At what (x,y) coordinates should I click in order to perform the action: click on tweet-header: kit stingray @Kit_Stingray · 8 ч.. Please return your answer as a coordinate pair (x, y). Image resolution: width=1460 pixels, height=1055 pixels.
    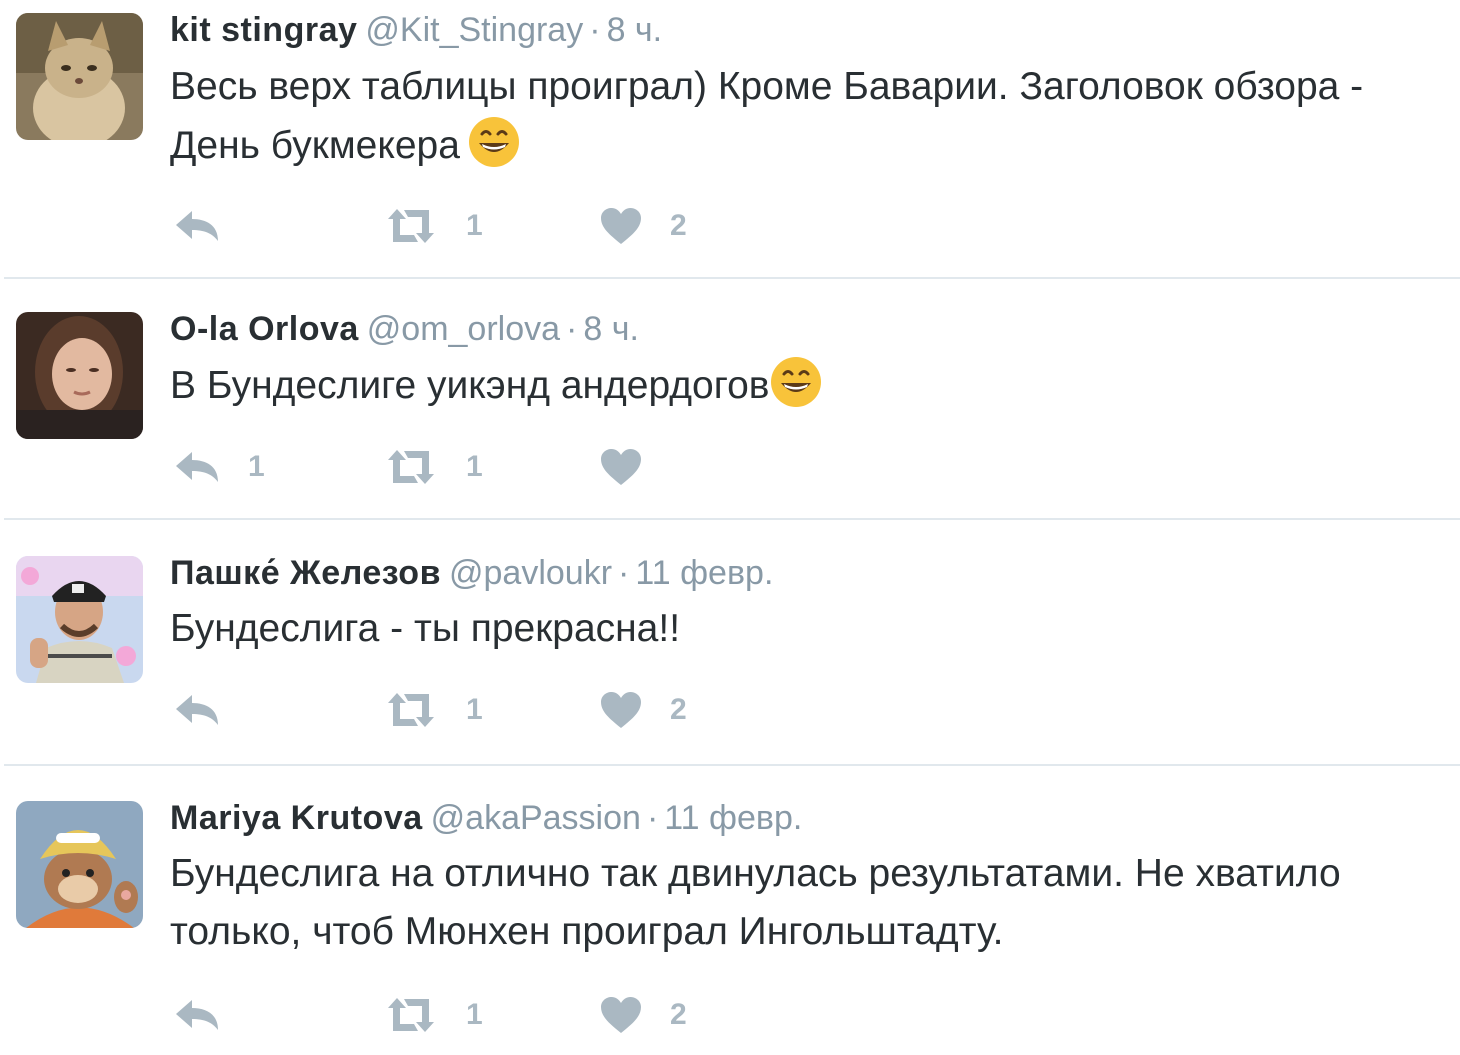
    Looking at the image, I should click on (416, 30).